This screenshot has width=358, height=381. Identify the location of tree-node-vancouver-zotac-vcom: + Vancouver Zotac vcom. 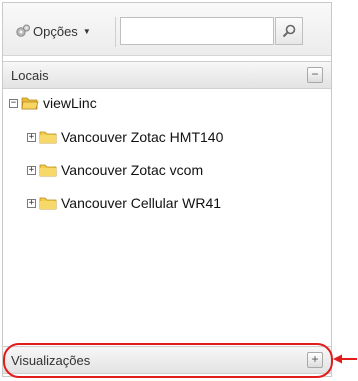
(115, 170).